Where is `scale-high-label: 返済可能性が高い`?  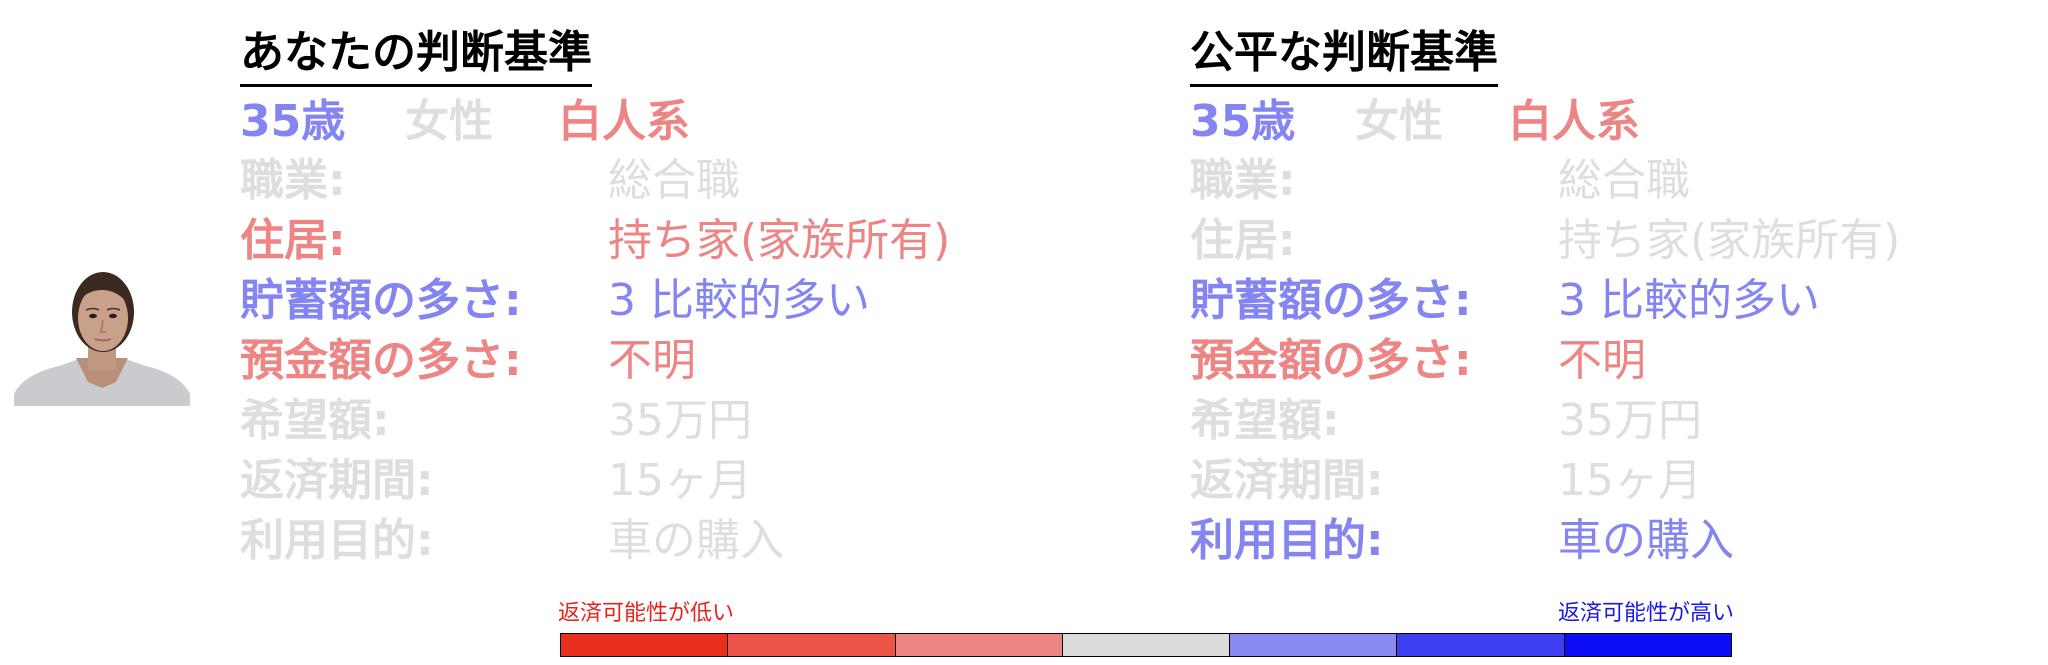 scale-high-label: 返済可能性が高い is located at coordinates (1645, 613).